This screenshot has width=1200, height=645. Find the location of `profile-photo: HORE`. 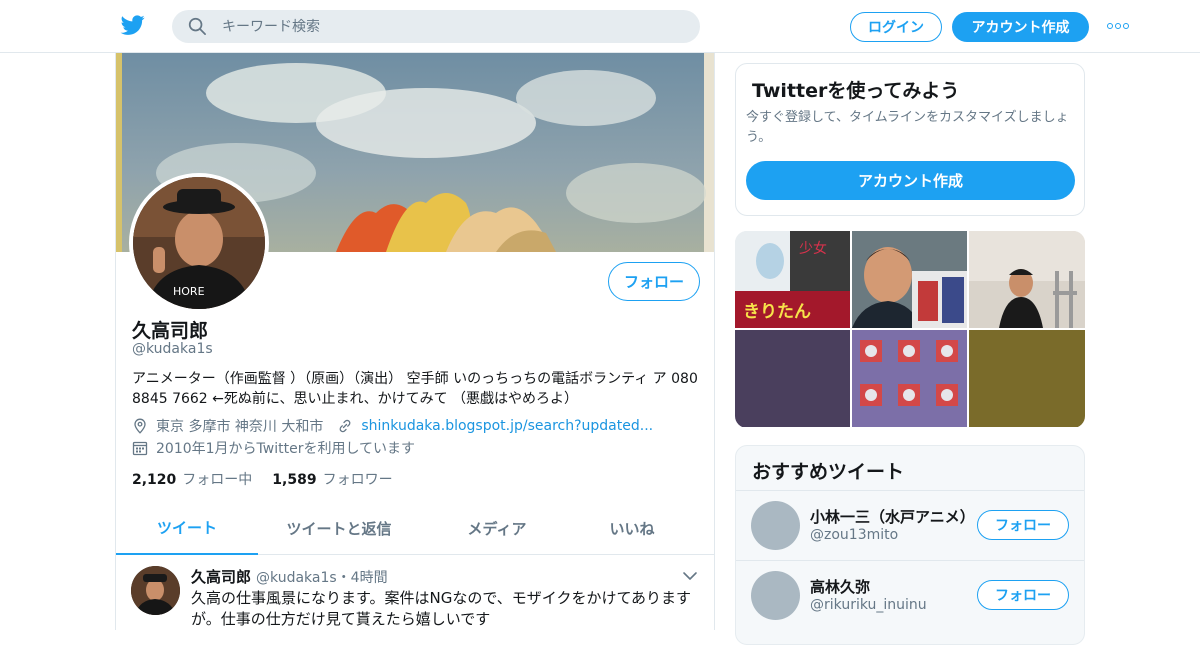

profile-photo: HORE is located at coordinates (199, 243).